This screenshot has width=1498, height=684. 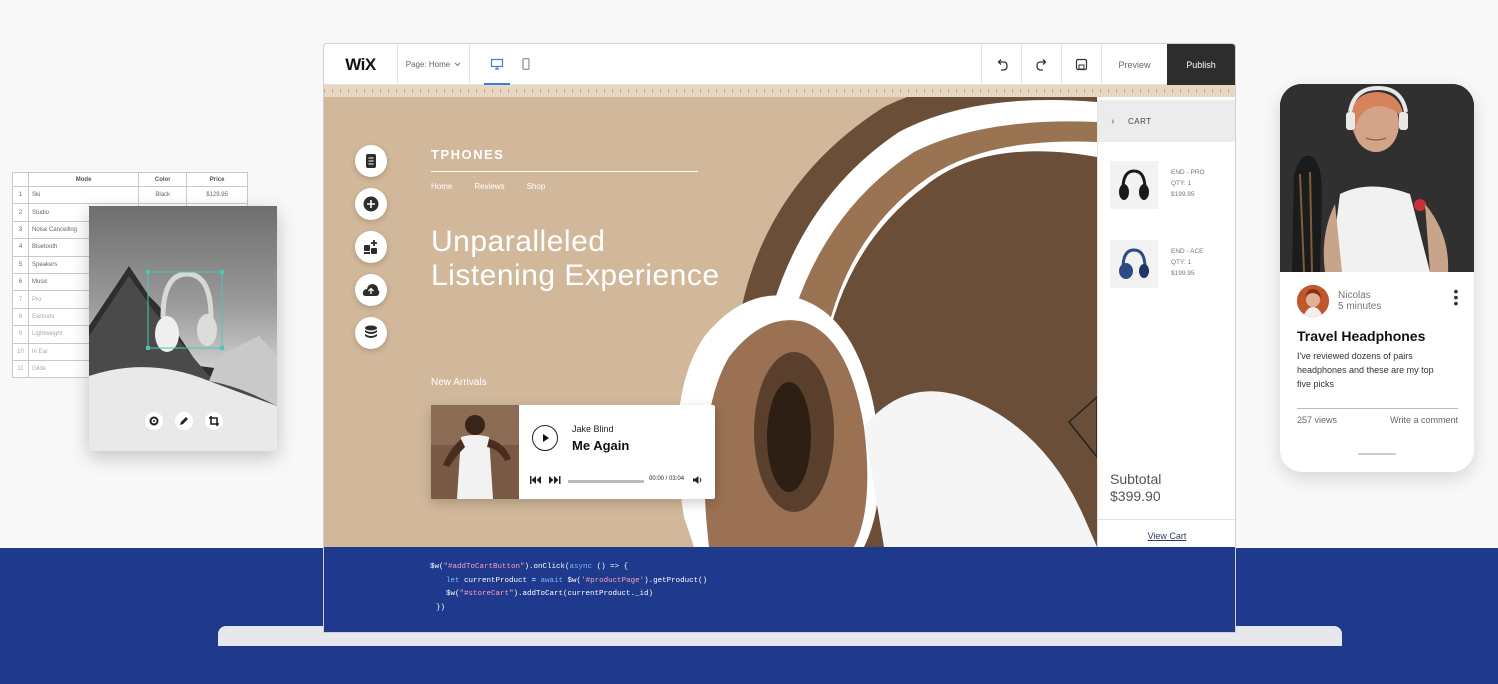 What do you see at coordinates (779, 91) in the screenshot?
I see `ruler` at bounding box center [779, 91].